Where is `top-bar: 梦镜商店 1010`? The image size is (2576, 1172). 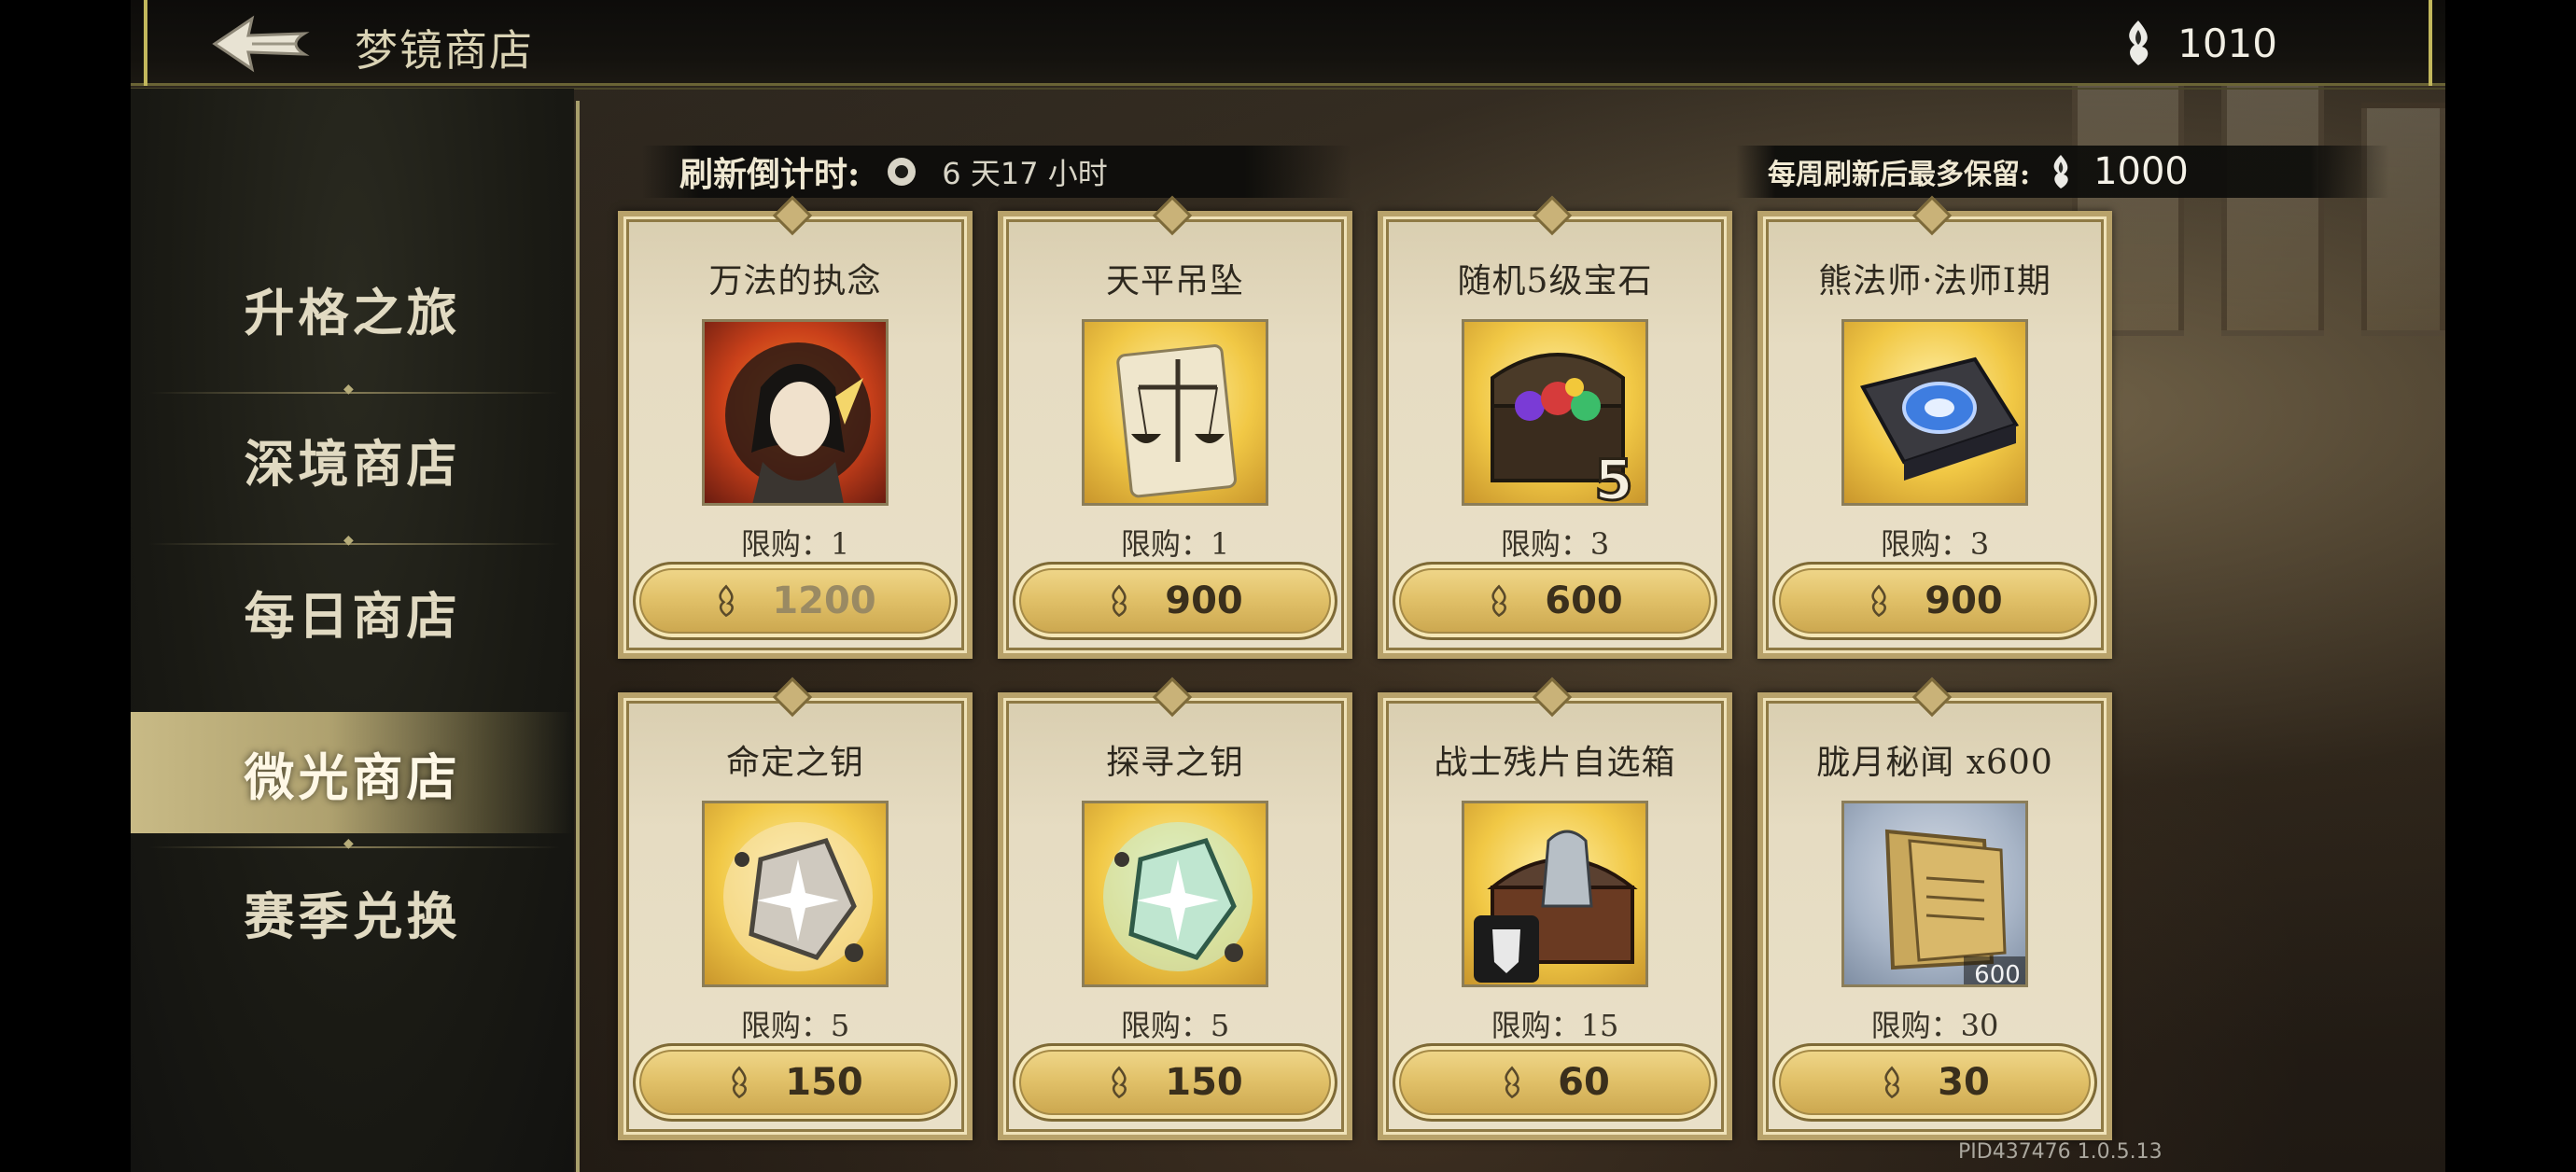
top-bar: 梦镜商店 1010 is located at coordinates (1288, 45).